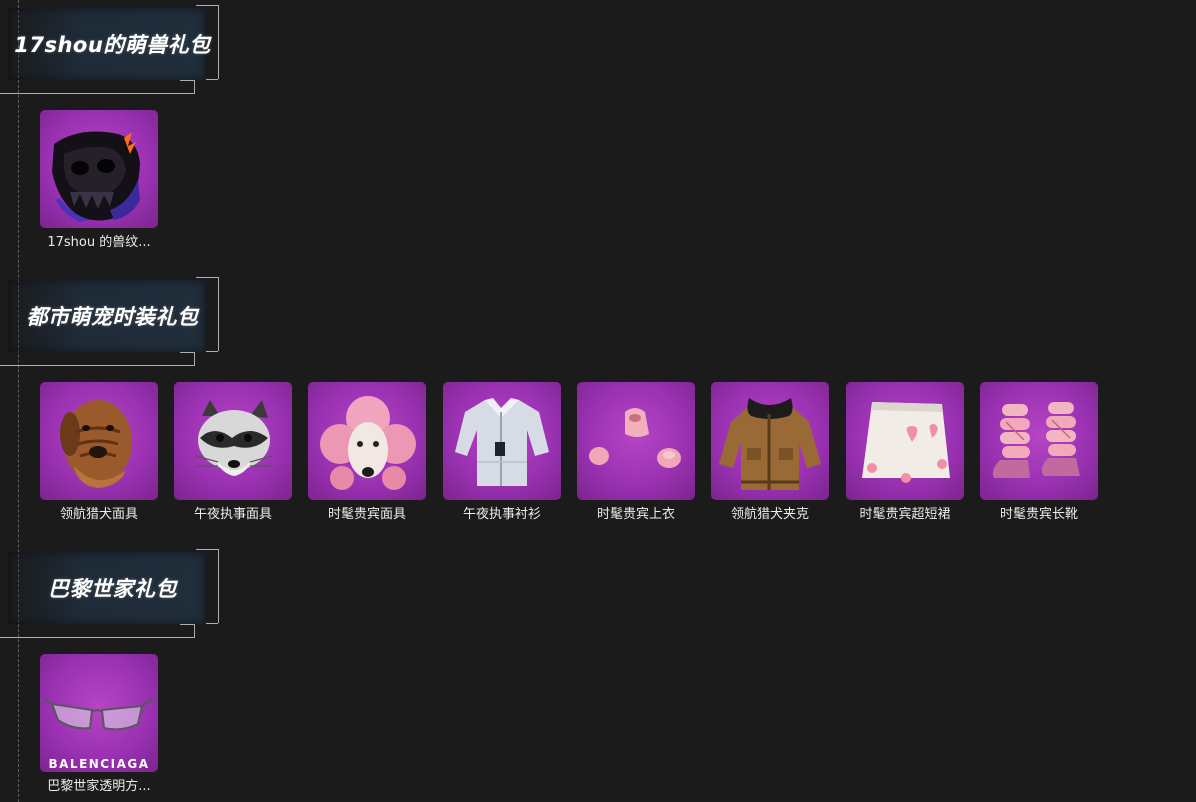 This screenshot has height=802, width=1196. I want to click on raccoon-mask-icon, so click(234, 438).